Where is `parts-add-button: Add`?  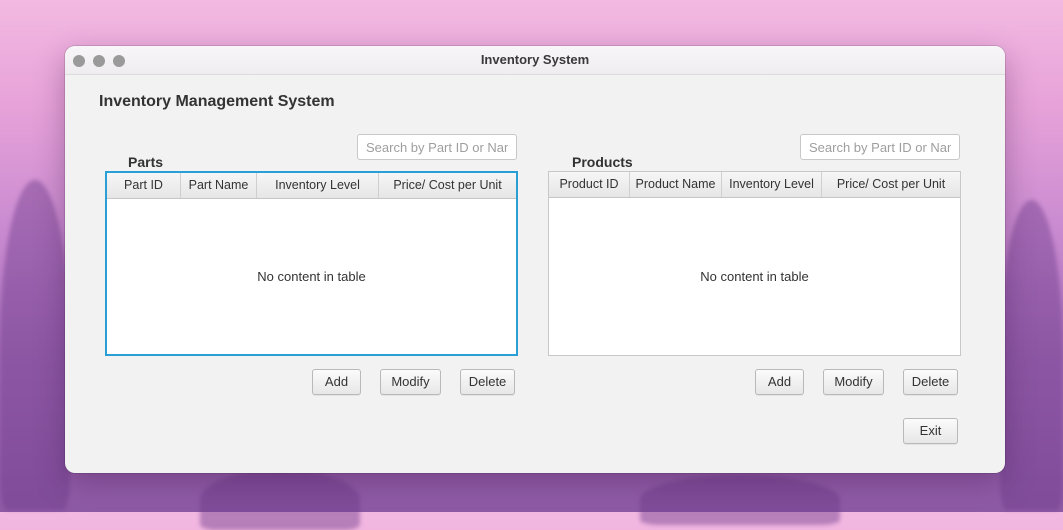 parts-add-button: Add is located at coordinates (336, 382).